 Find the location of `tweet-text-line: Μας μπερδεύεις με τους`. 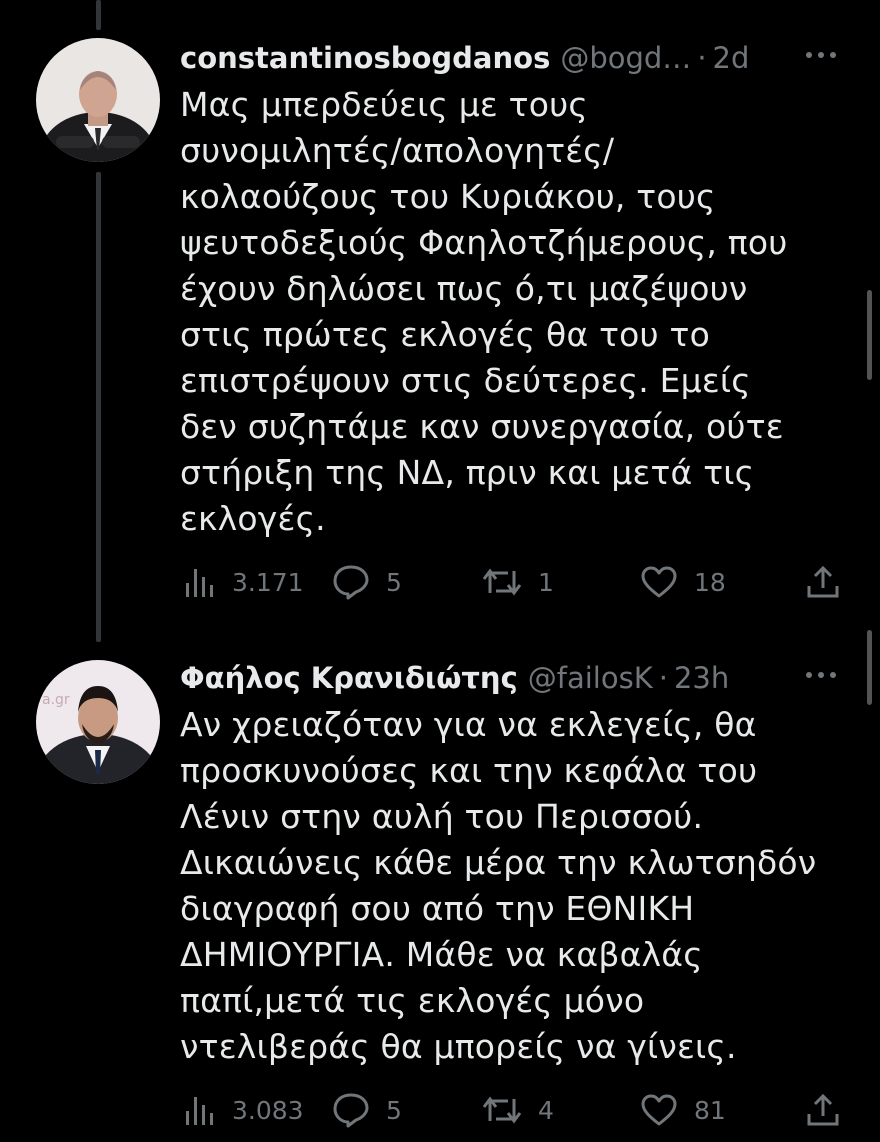

tweet-text-line: Μας μπερδεύεις με τους is located at coordinates (384, 104).